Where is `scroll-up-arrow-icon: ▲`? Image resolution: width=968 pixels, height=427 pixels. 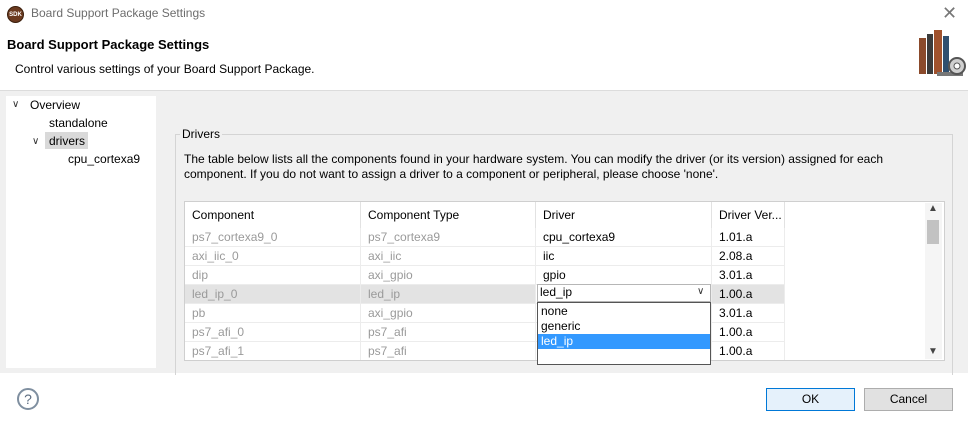
scroll-up-arrow-icon: ▲ is located at coordinates (933, 208).